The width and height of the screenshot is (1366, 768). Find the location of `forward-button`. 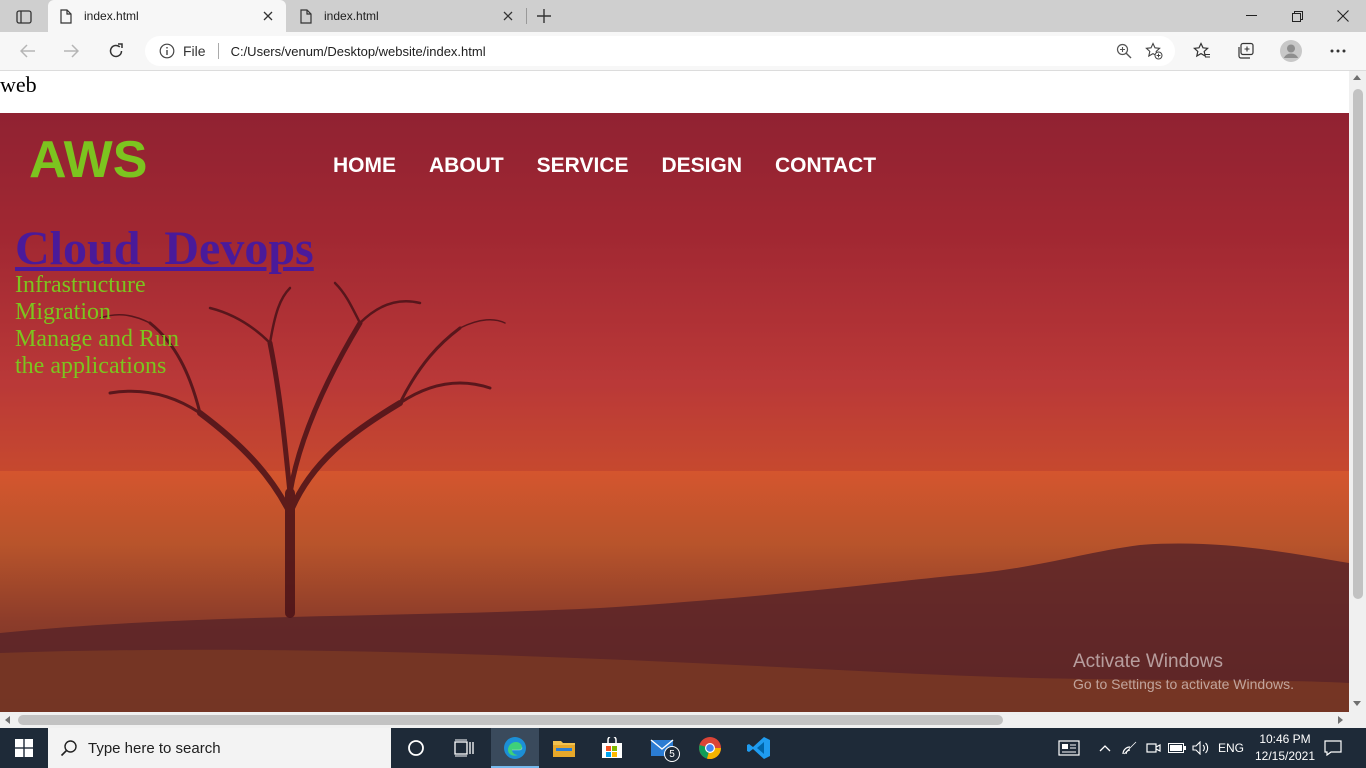

forward-button is located at coordinates (71, 51).